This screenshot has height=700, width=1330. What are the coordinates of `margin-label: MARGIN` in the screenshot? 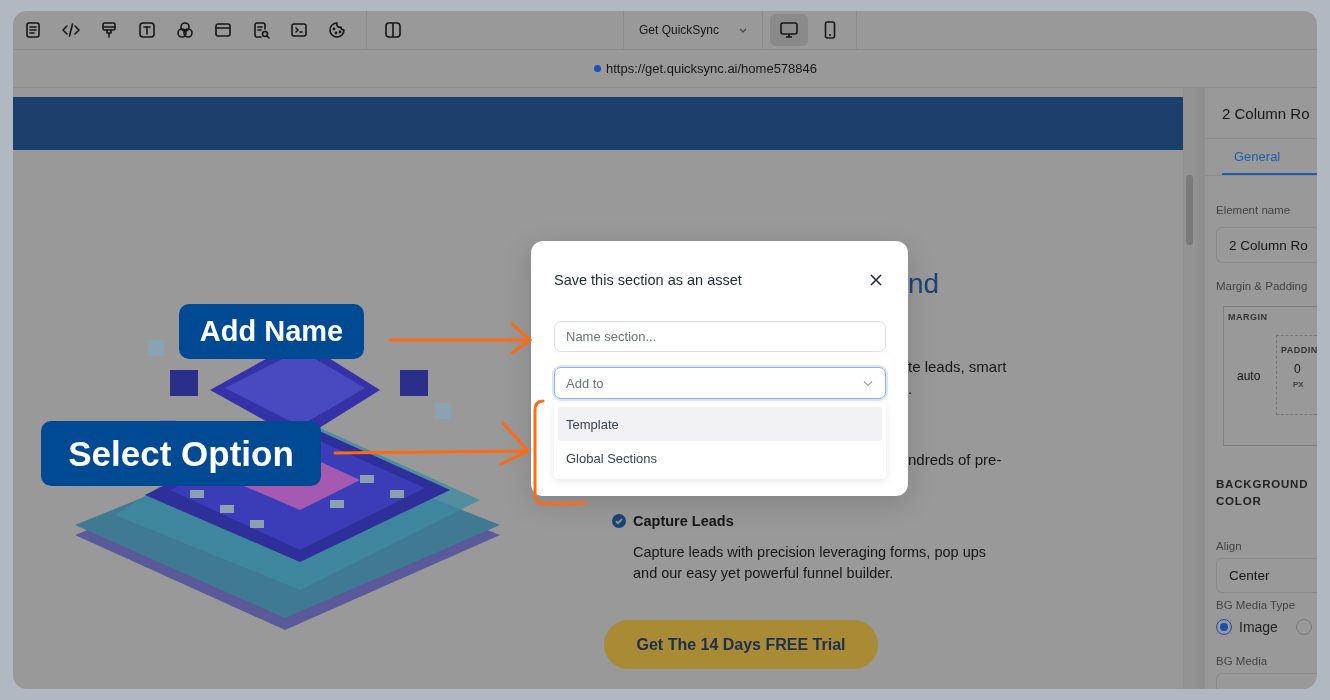 It's located at (1248, 317).